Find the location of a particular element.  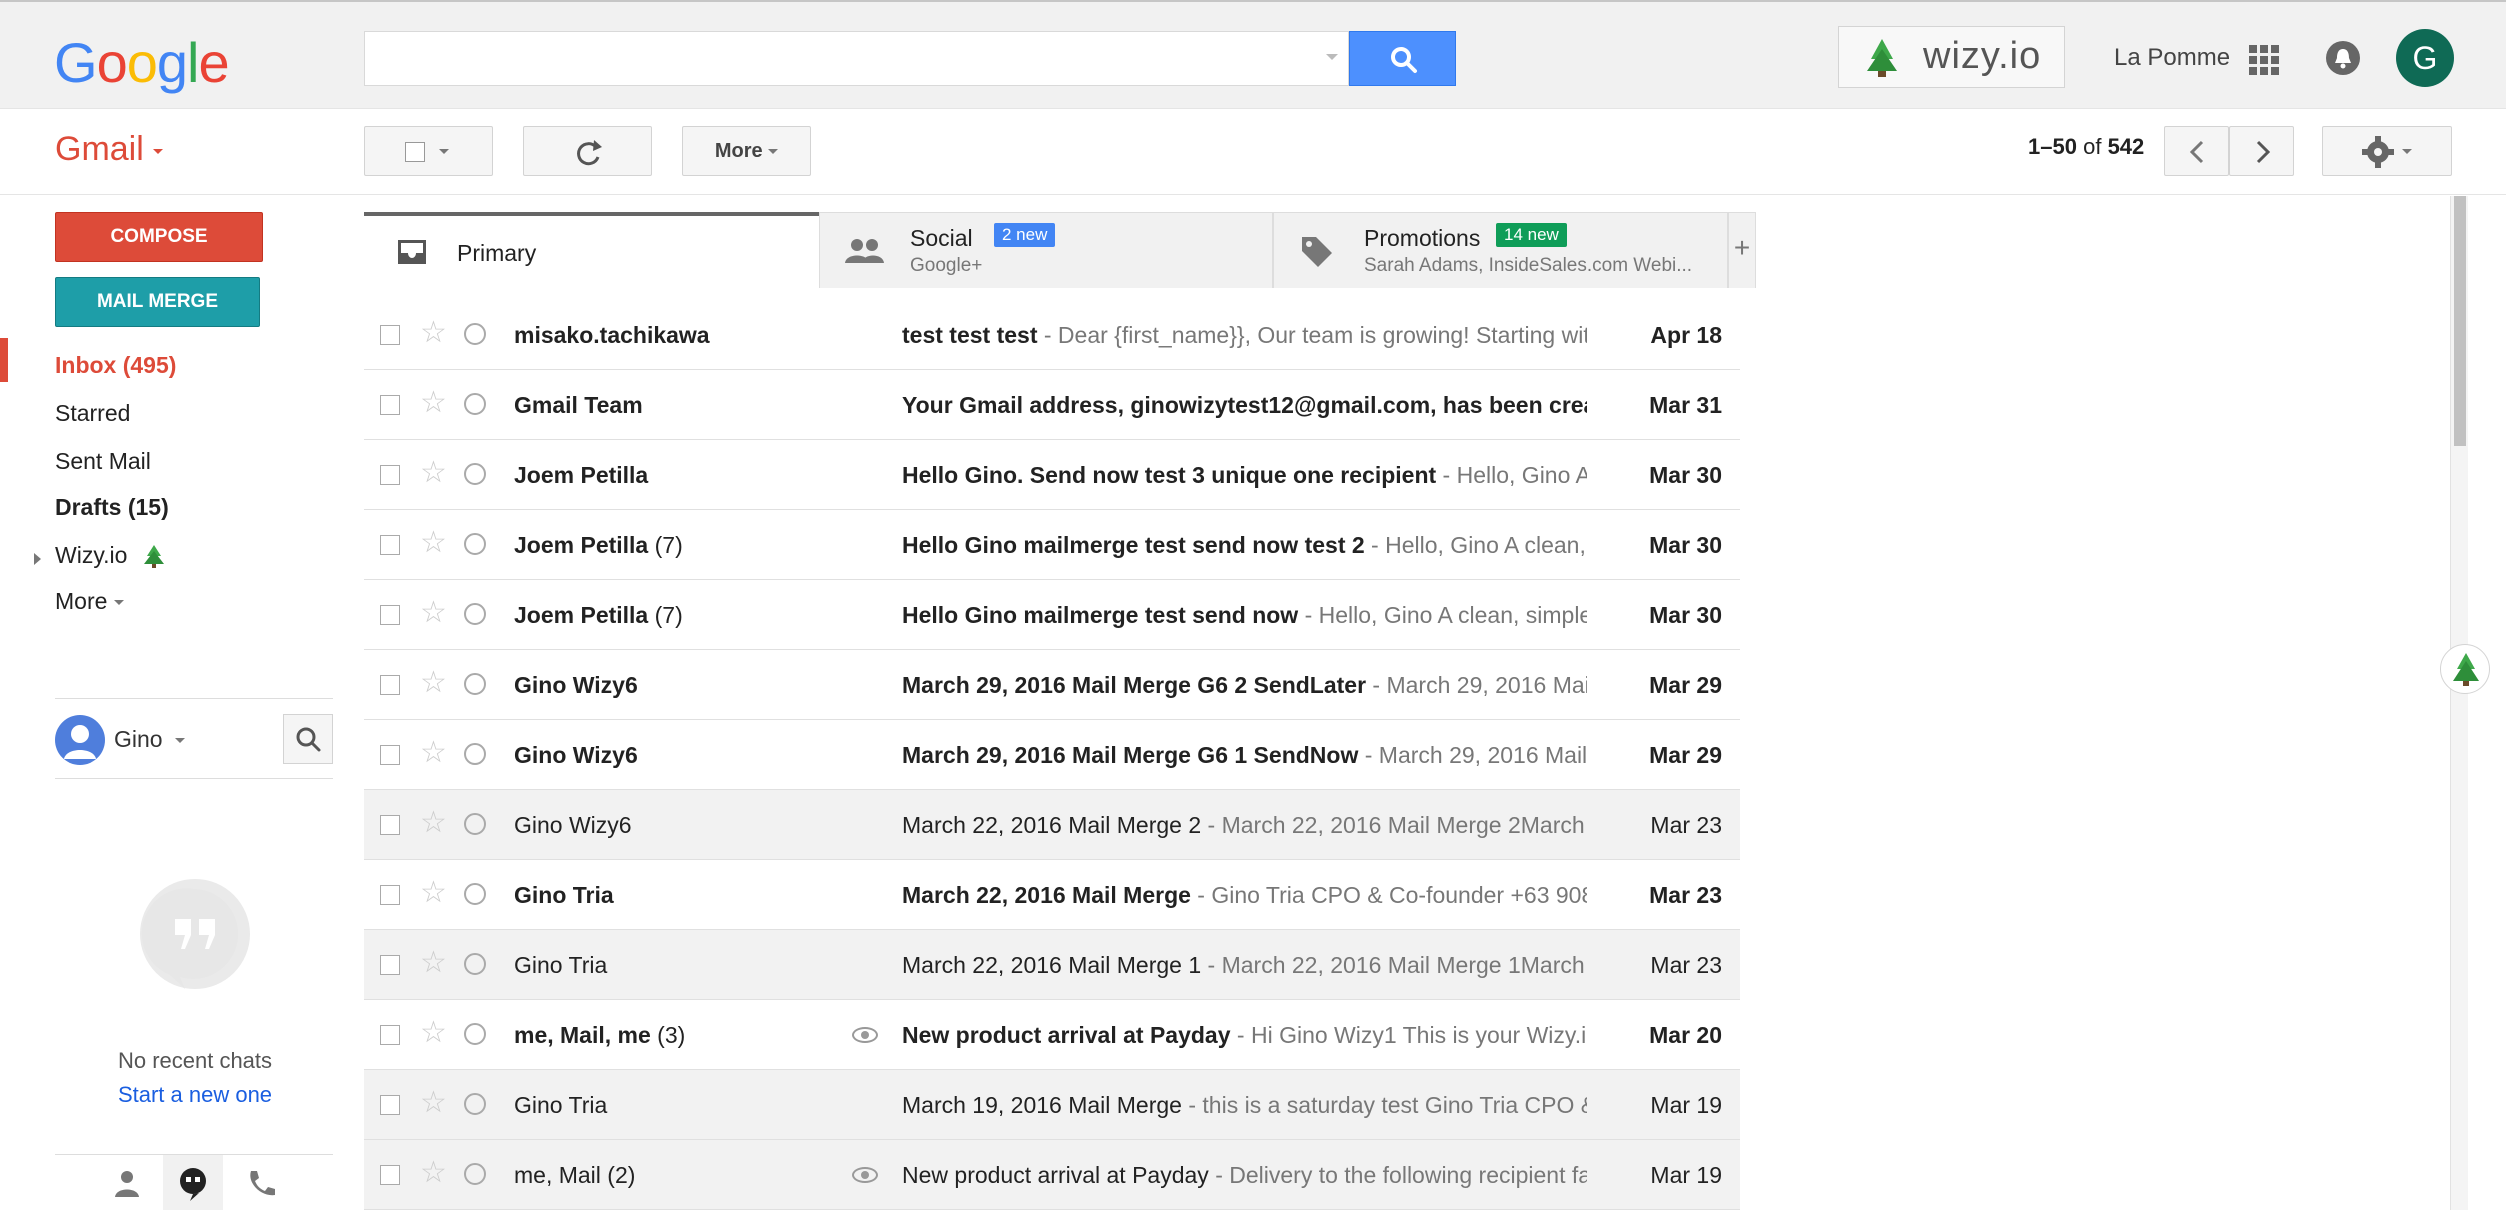

account-name: La Pomme is located at coordinates (2172, 58).